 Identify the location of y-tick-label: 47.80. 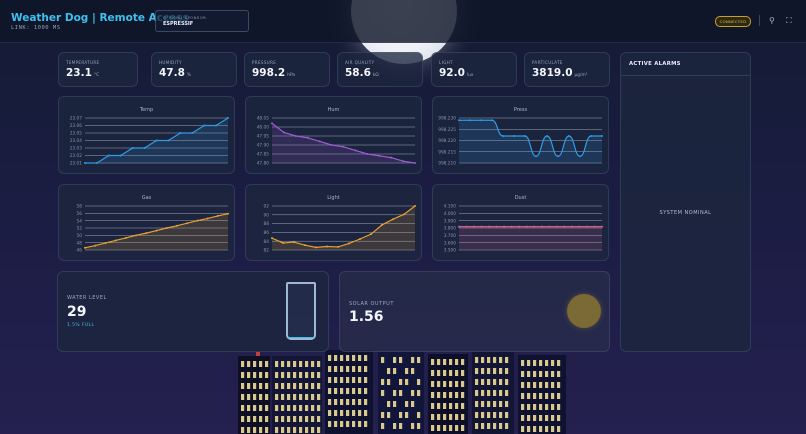
(263, 164).